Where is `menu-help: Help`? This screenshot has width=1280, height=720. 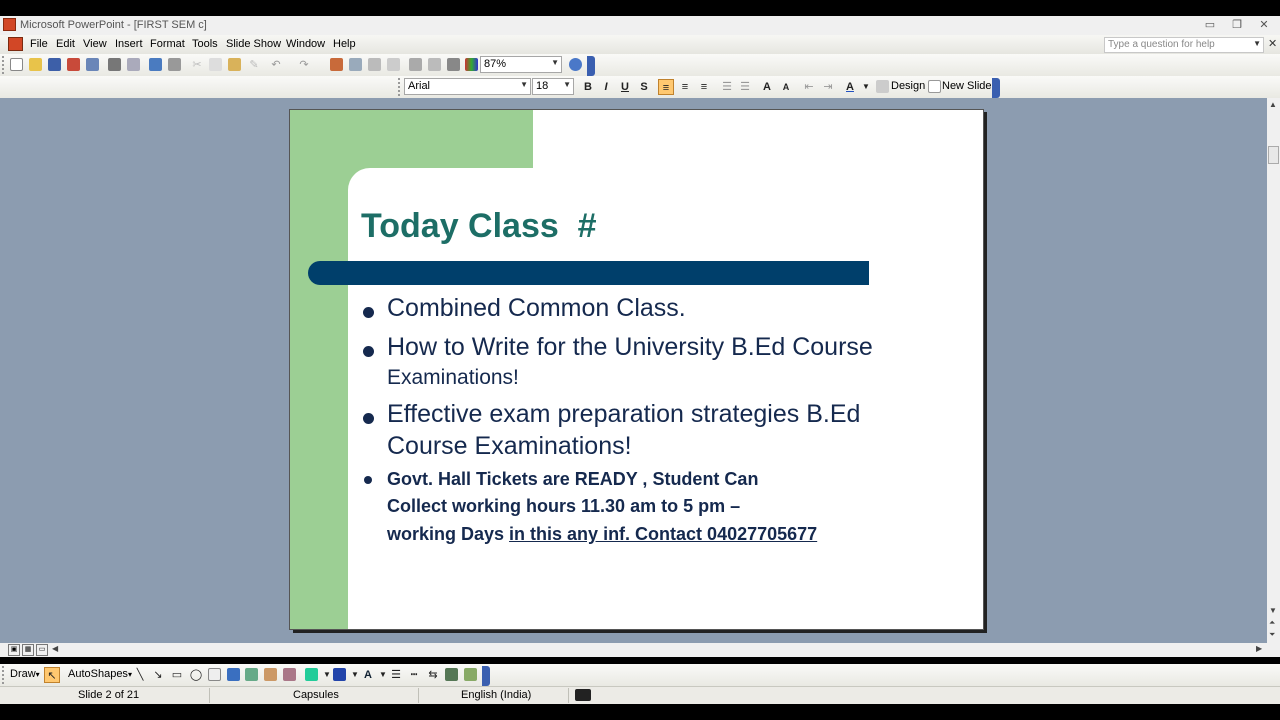 menu-help: Help is located at coordinates (344, 44).